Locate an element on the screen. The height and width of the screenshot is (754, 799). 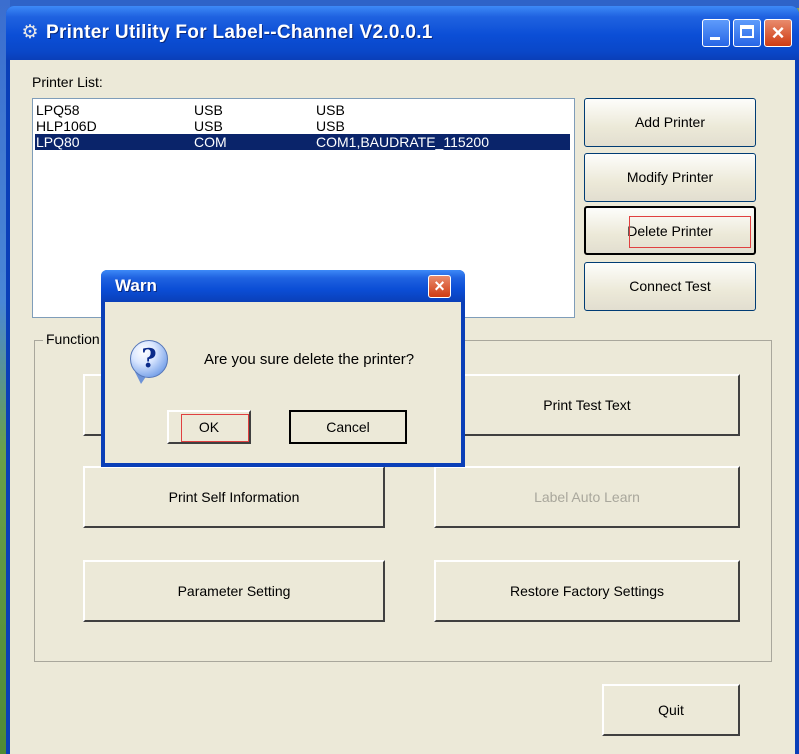
parameter-setting-button: Parameter Setting is located at coordinates (234, 591).